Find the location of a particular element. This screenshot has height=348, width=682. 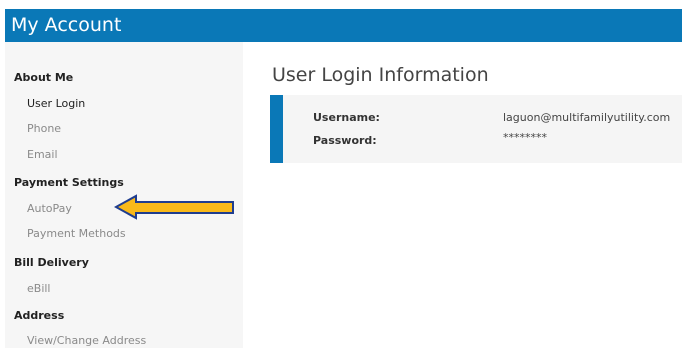

sidebar-item-autopay: AutoPay is located at coordinates (49, 208).